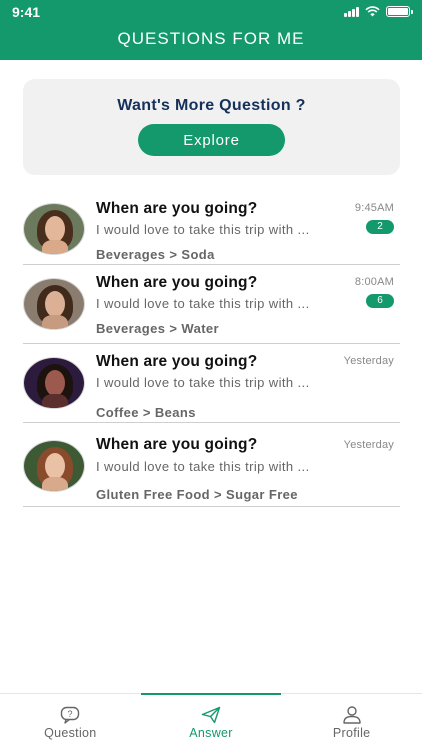  What do you see at coordinates (158, 328) in the screenshot?
I see `question-category: Beverages > Water` at bounding box center [158, 328].